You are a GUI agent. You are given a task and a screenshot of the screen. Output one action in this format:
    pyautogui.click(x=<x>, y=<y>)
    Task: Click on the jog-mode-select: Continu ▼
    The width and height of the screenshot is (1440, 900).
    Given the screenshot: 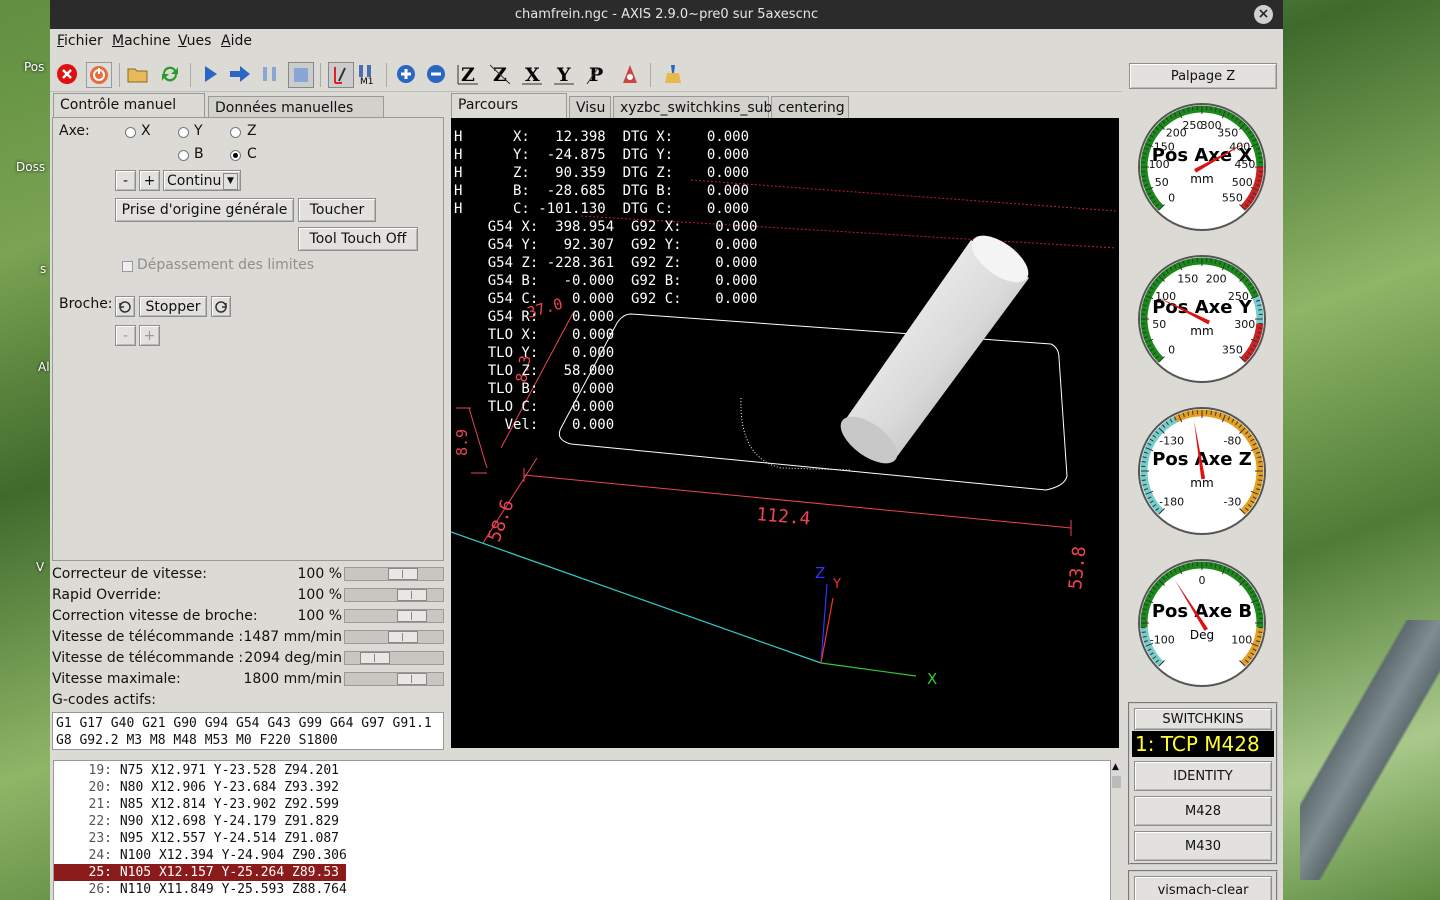 What is the action you would take?
    pyautogui.click(x=202, y=180)
    